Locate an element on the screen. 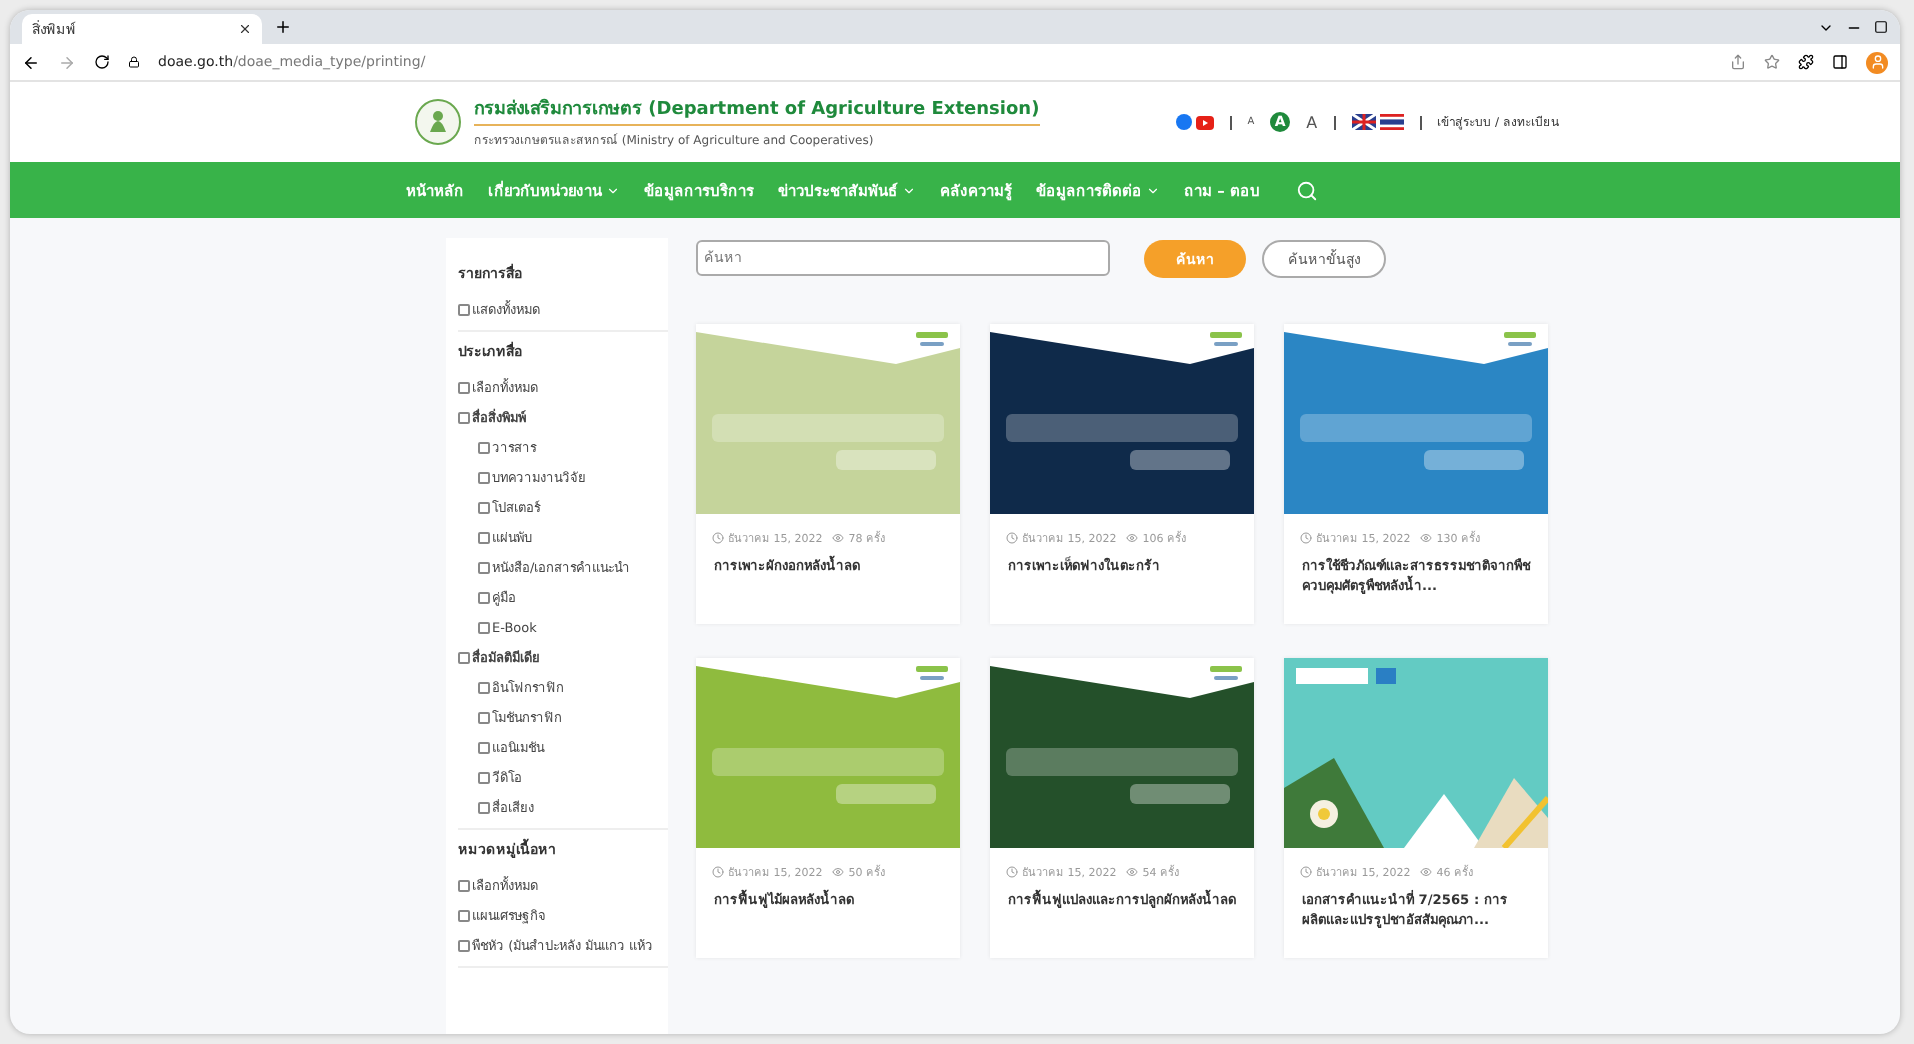 The height and width of the screenshot is (1044, 1914). close-icon is located at coordinates (245, 29).